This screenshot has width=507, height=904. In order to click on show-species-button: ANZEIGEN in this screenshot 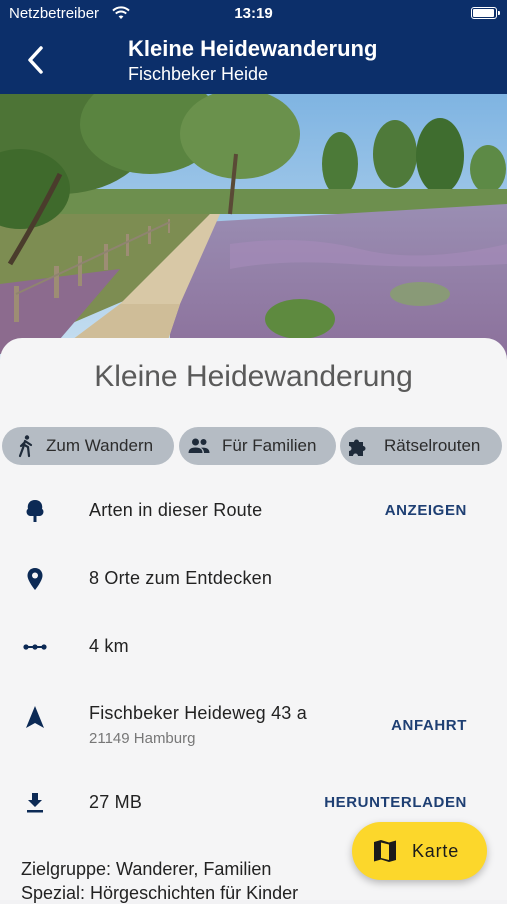, I will do `click(426, 510)`.